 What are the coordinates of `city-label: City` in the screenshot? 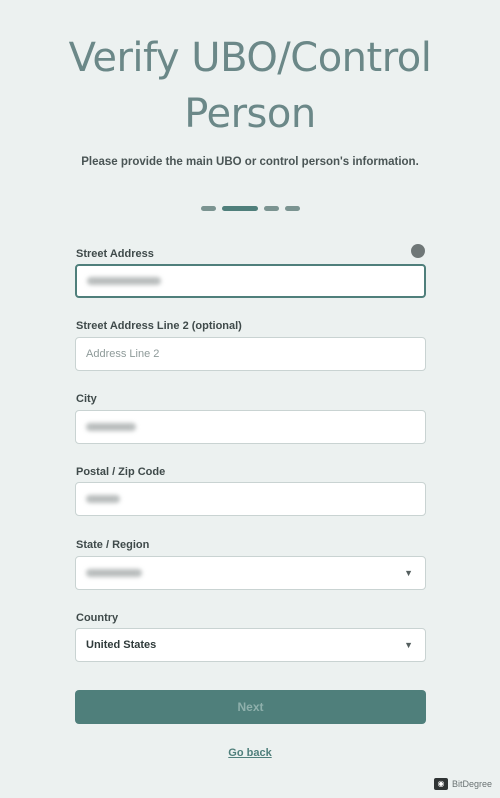 It's located at (86, 399).